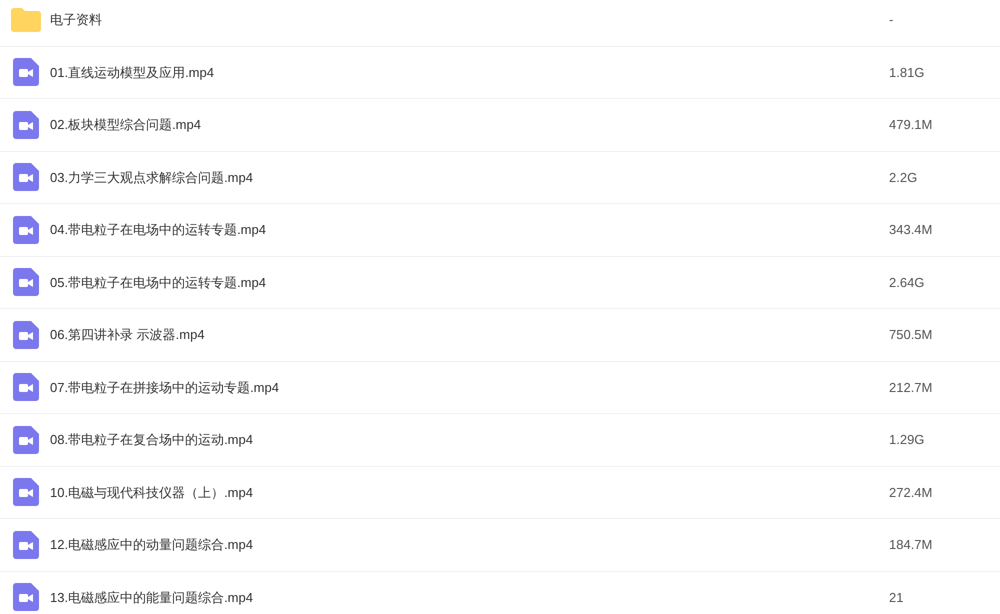  Describe the element at coordinates (469, 492) in the screenshot. I see `file-name: 10.电磁与现代科技仪器（上）.mp4` at that location.